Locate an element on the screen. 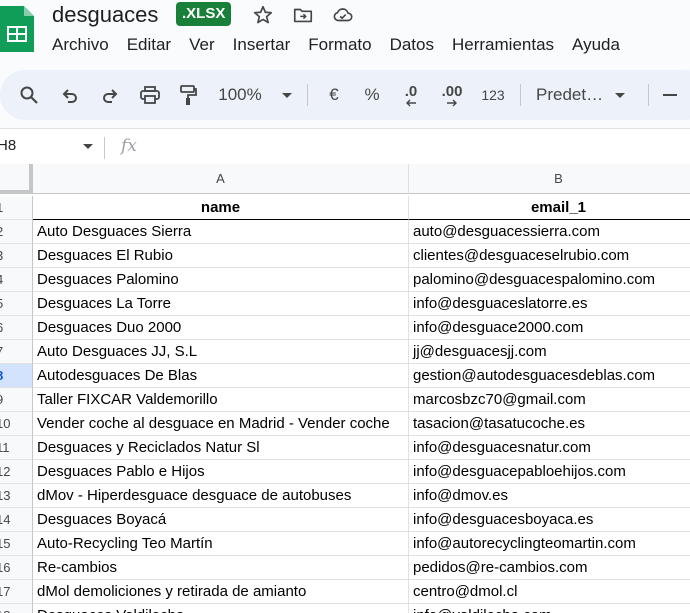 The width and height of the screenshot is (690, 613). row-header: 10 is located at coordinates (16, 424).